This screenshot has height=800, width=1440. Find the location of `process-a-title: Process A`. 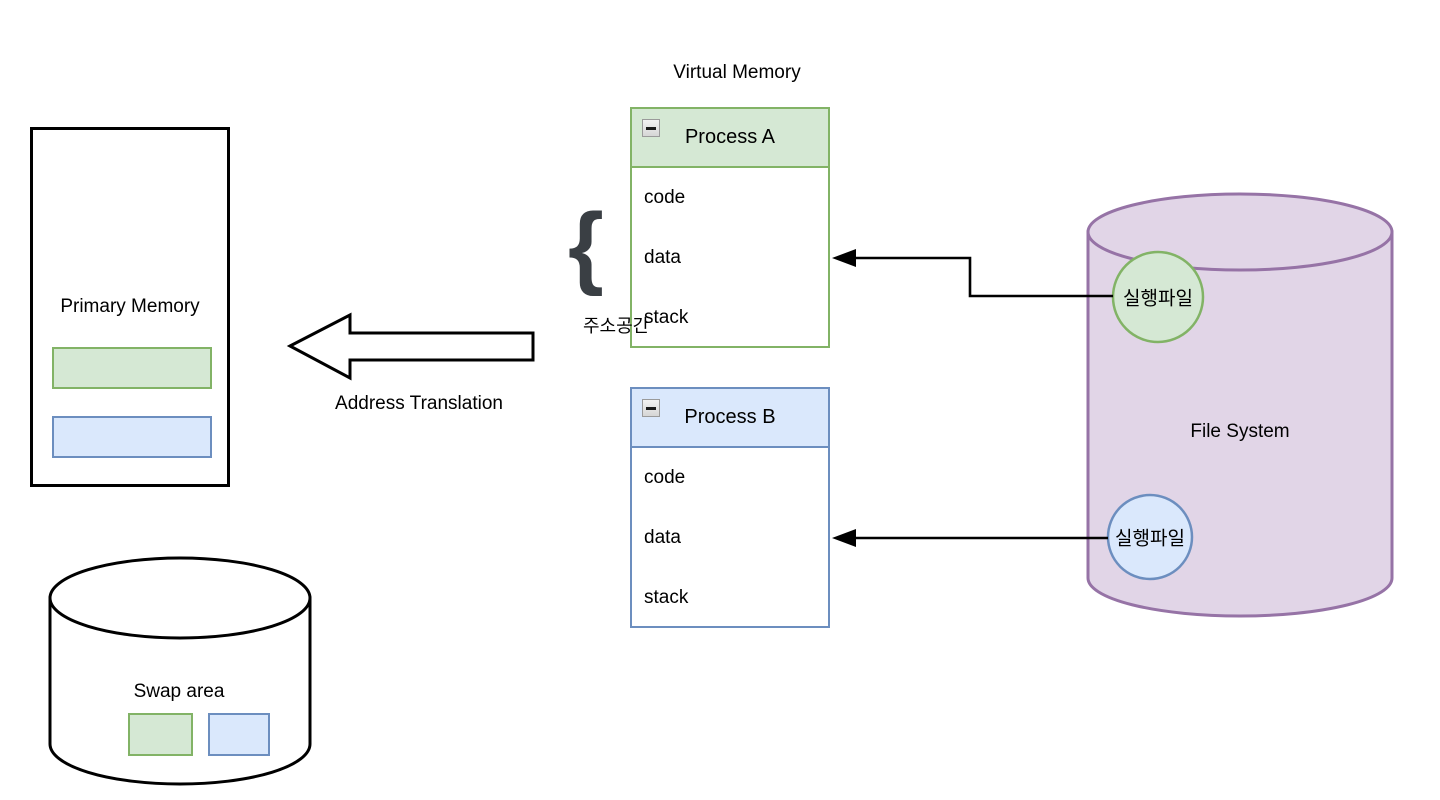

process-a-title: Process A is located at coordinates (730, 137).